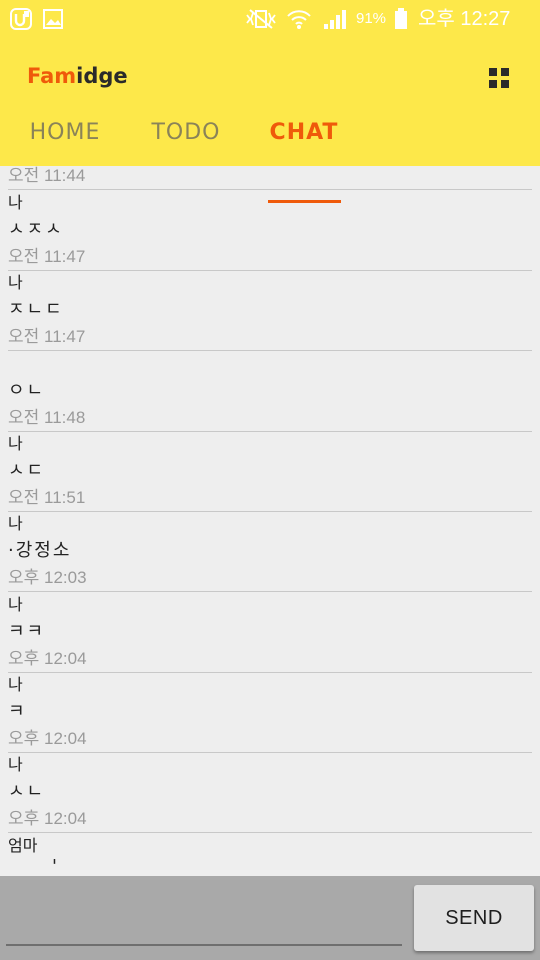  What do you see at coordinates (270, 713) in the screenshot?
I see `list-item: 나 ㅋ 오후 12:04` at bounding box center [270, 713].